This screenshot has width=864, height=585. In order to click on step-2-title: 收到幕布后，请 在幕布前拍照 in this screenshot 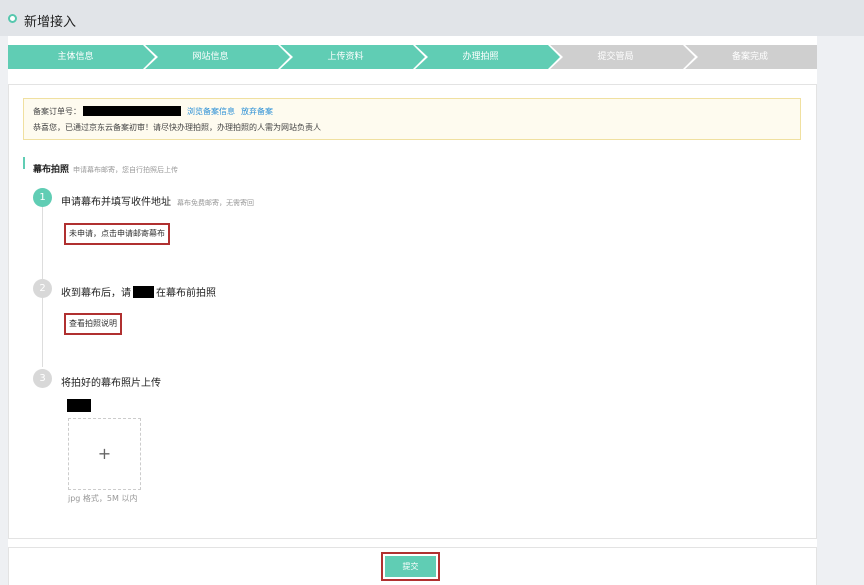, I will do `click(138, 291)`.